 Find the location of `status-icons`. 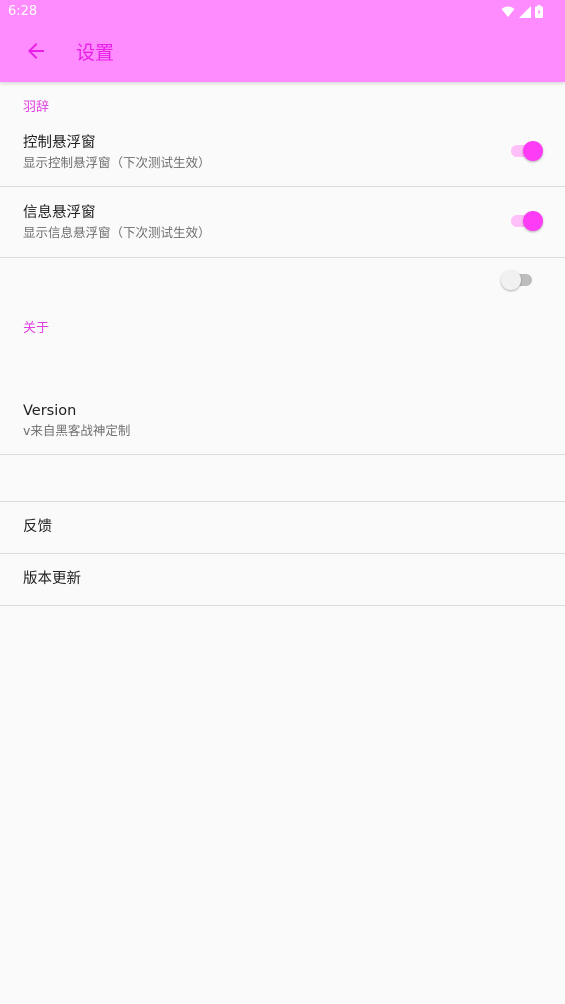

status-icons is located at coordinates (522, 12).